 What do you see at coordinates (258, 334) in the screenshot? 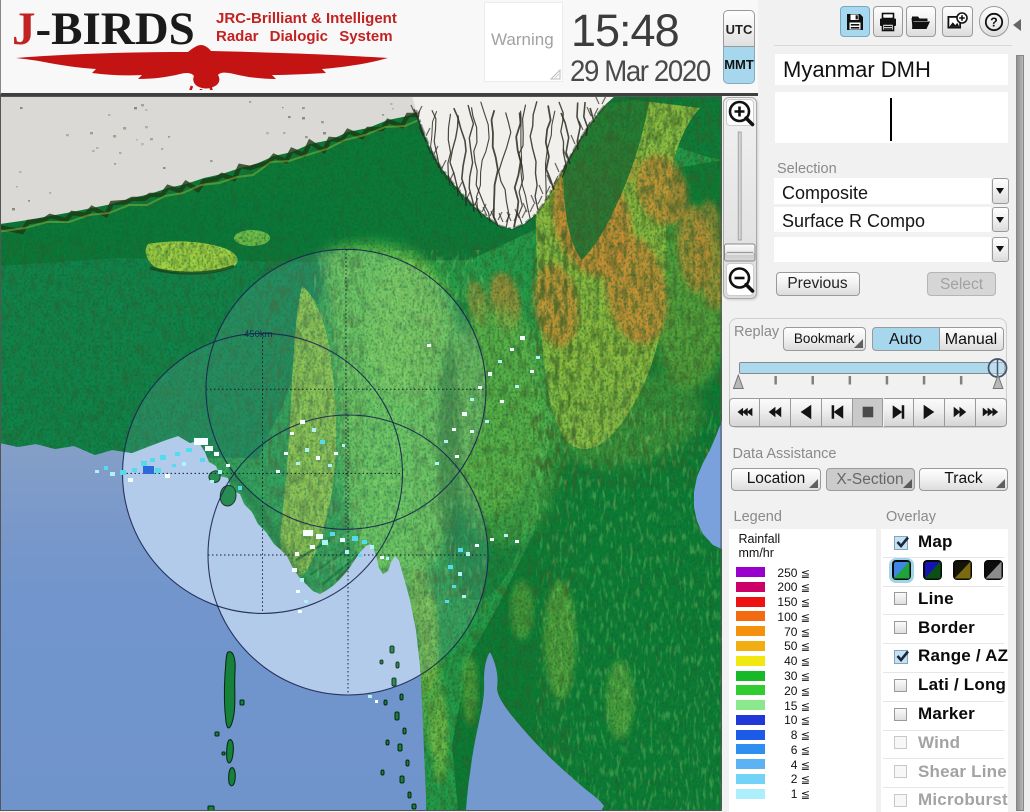
I see `svg-text: 450km` at bounding box center [258, 334].